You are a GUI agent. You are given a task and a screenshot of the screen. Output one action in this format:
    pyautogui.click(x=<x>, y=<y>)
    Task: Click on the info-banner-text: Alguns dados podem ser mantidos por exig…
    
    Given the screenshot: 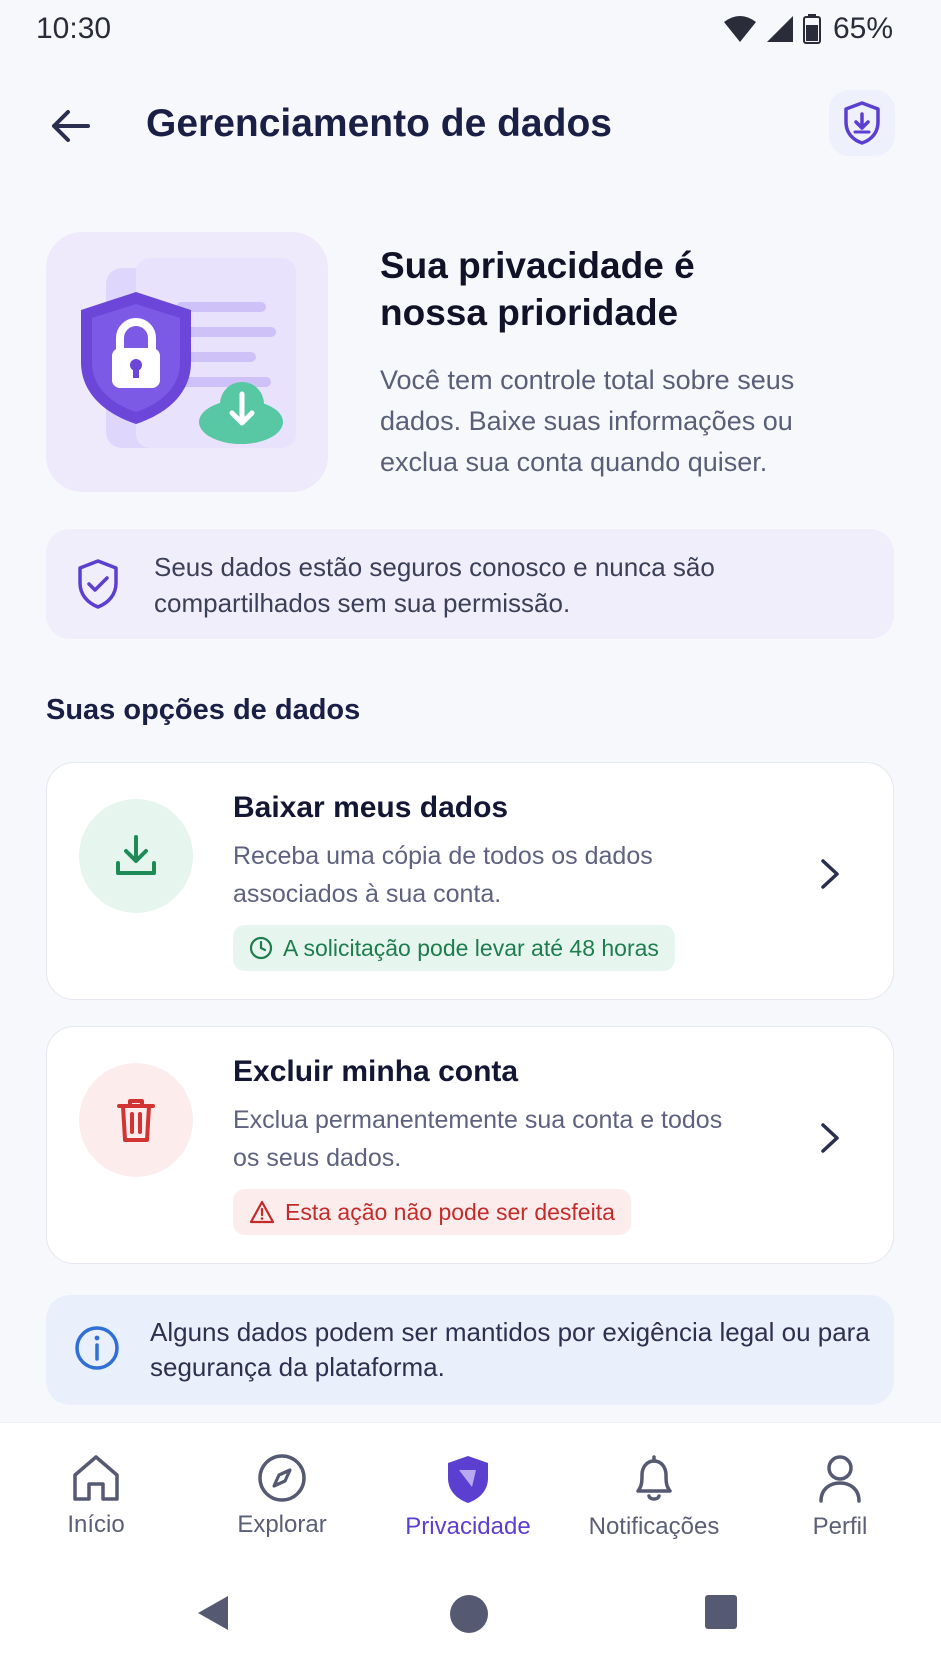 What is the action you would take?
    pyautogui.click(x=510, y=1349)
    